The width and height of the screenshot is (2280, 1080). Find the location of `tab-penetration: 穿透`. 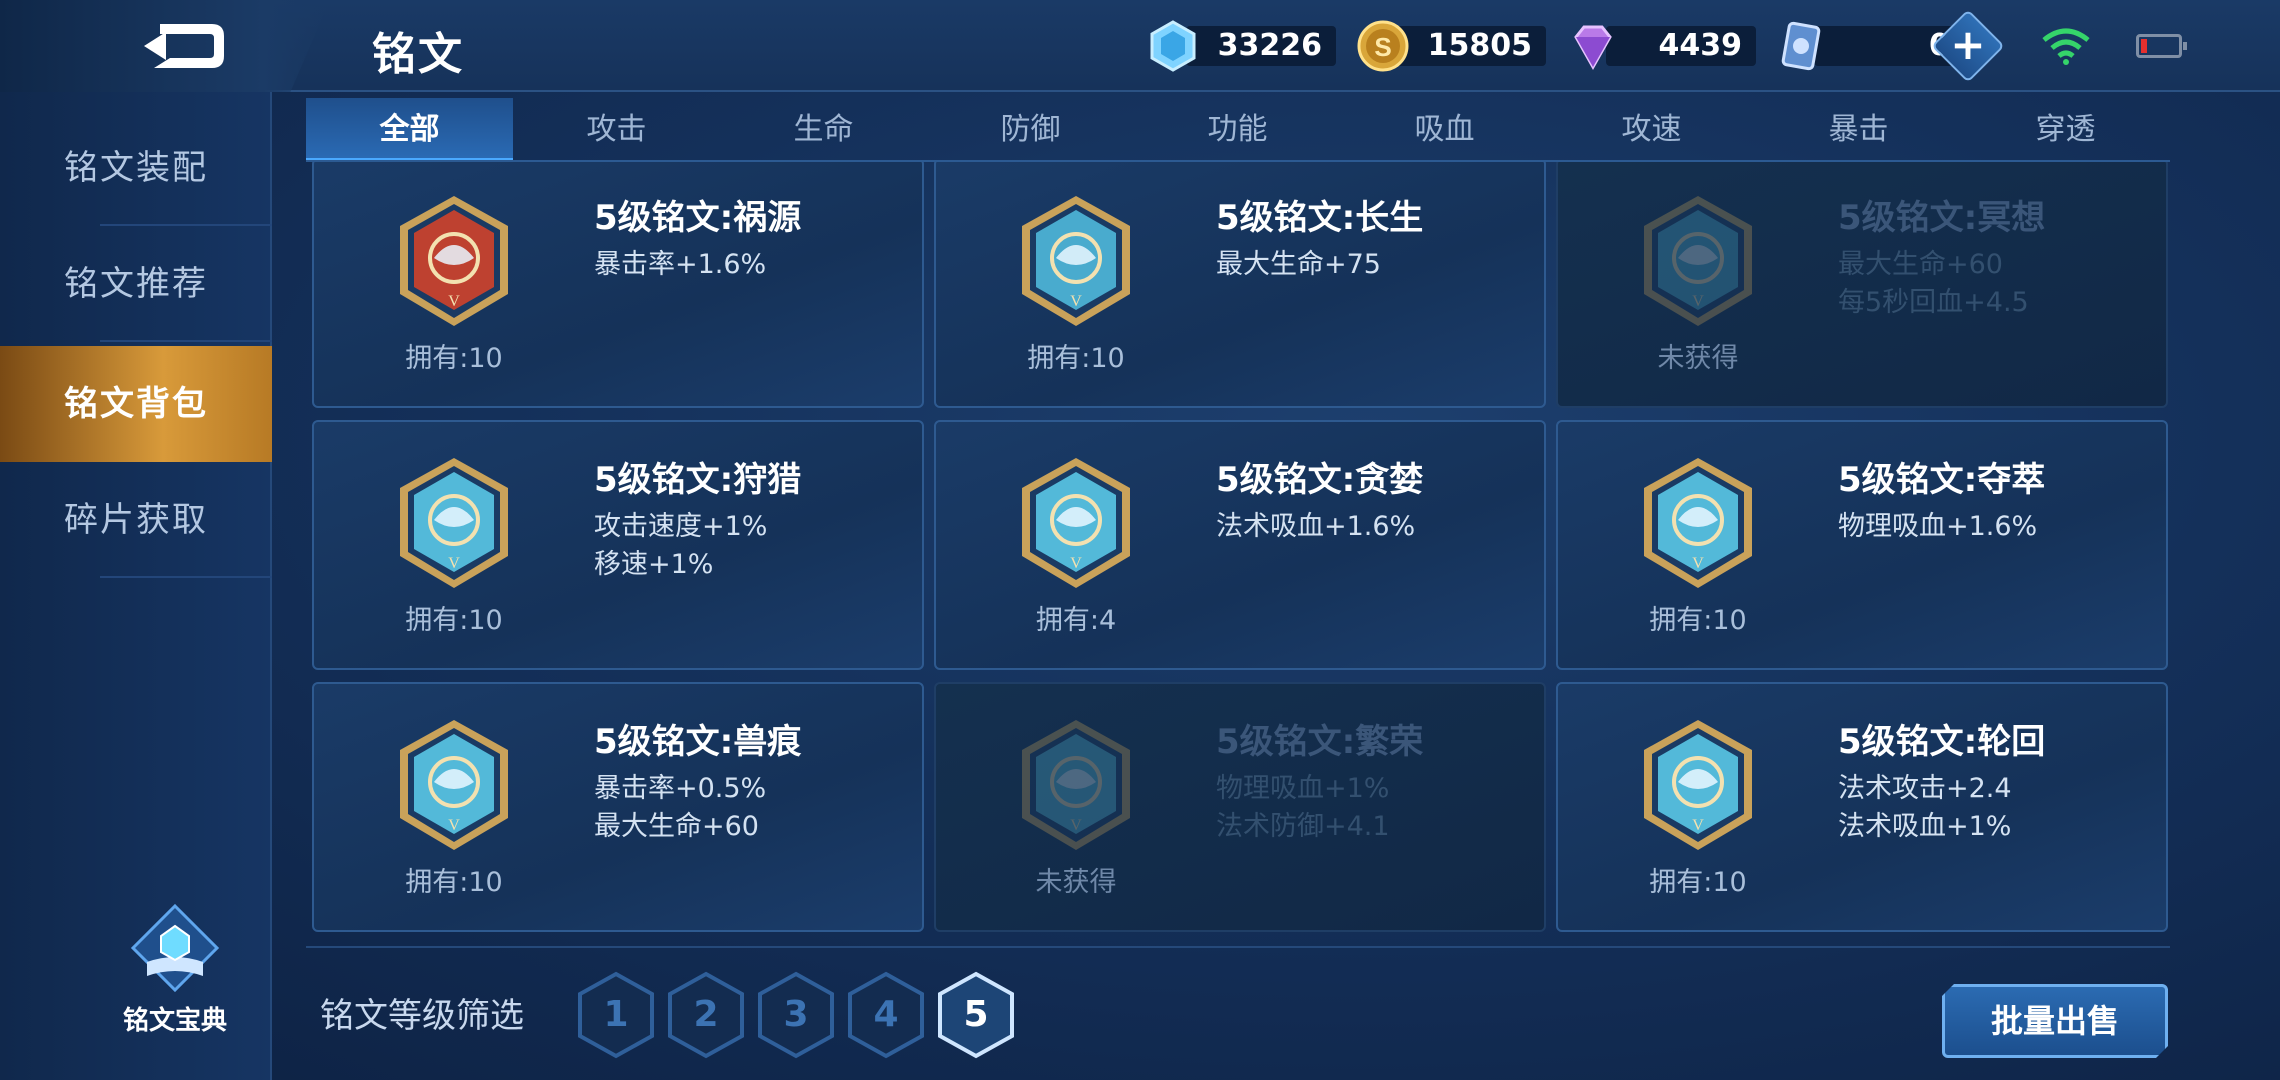

tab-penetration: 穿透 is located at coordinates (2065, 130).